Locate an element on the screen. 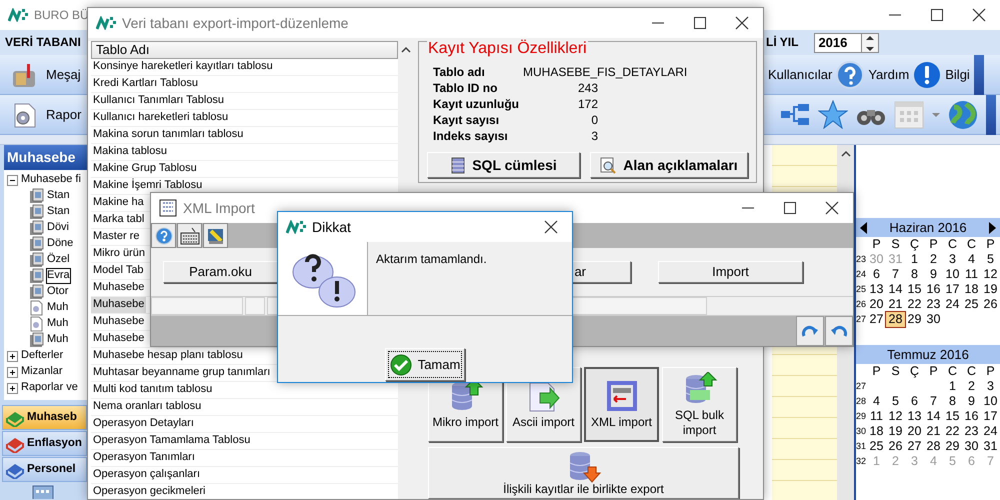 This screenshot has width=1000, height=500. week-number: 23 is located at coordinates (861, 259).